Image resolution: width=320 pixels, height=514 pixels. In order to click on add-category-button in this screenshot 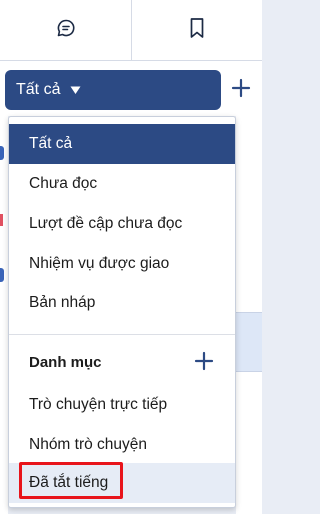, I will do `click(204, 363)`.